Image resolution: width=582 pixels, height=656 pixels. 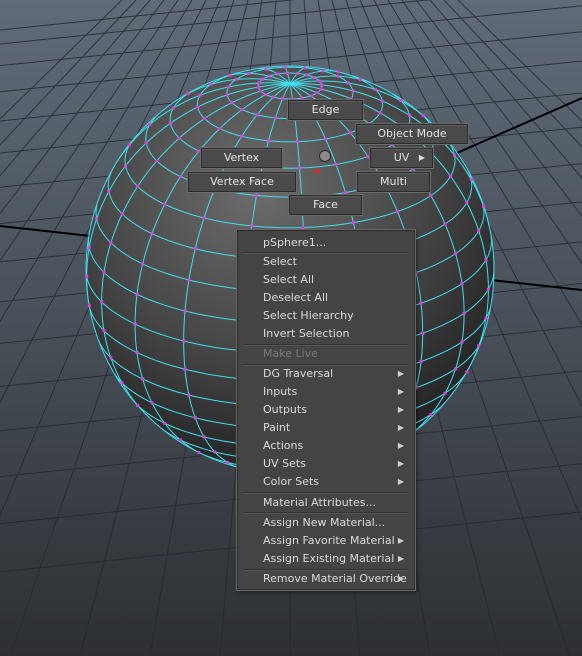 I want to click on menu-item-deselect-all: Deselect All, so click(x=326, y=298).